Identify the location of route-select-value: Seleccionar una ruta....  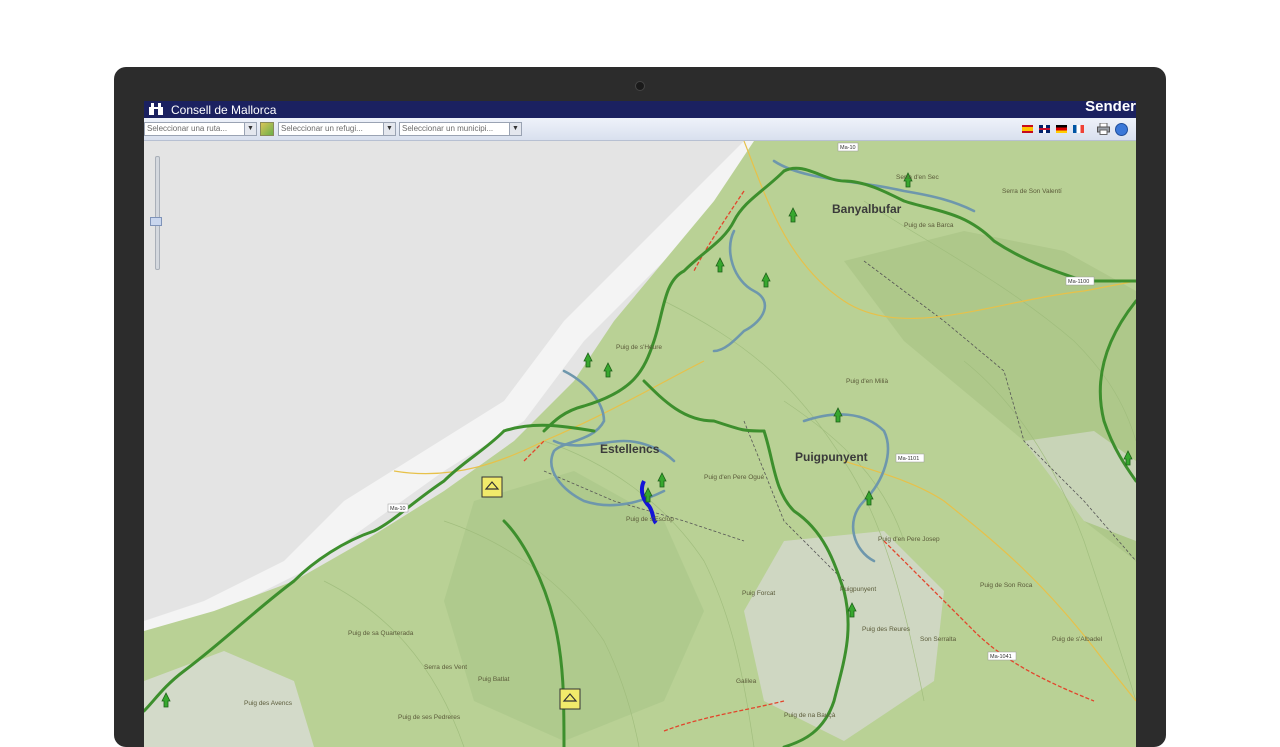
(187, 128).